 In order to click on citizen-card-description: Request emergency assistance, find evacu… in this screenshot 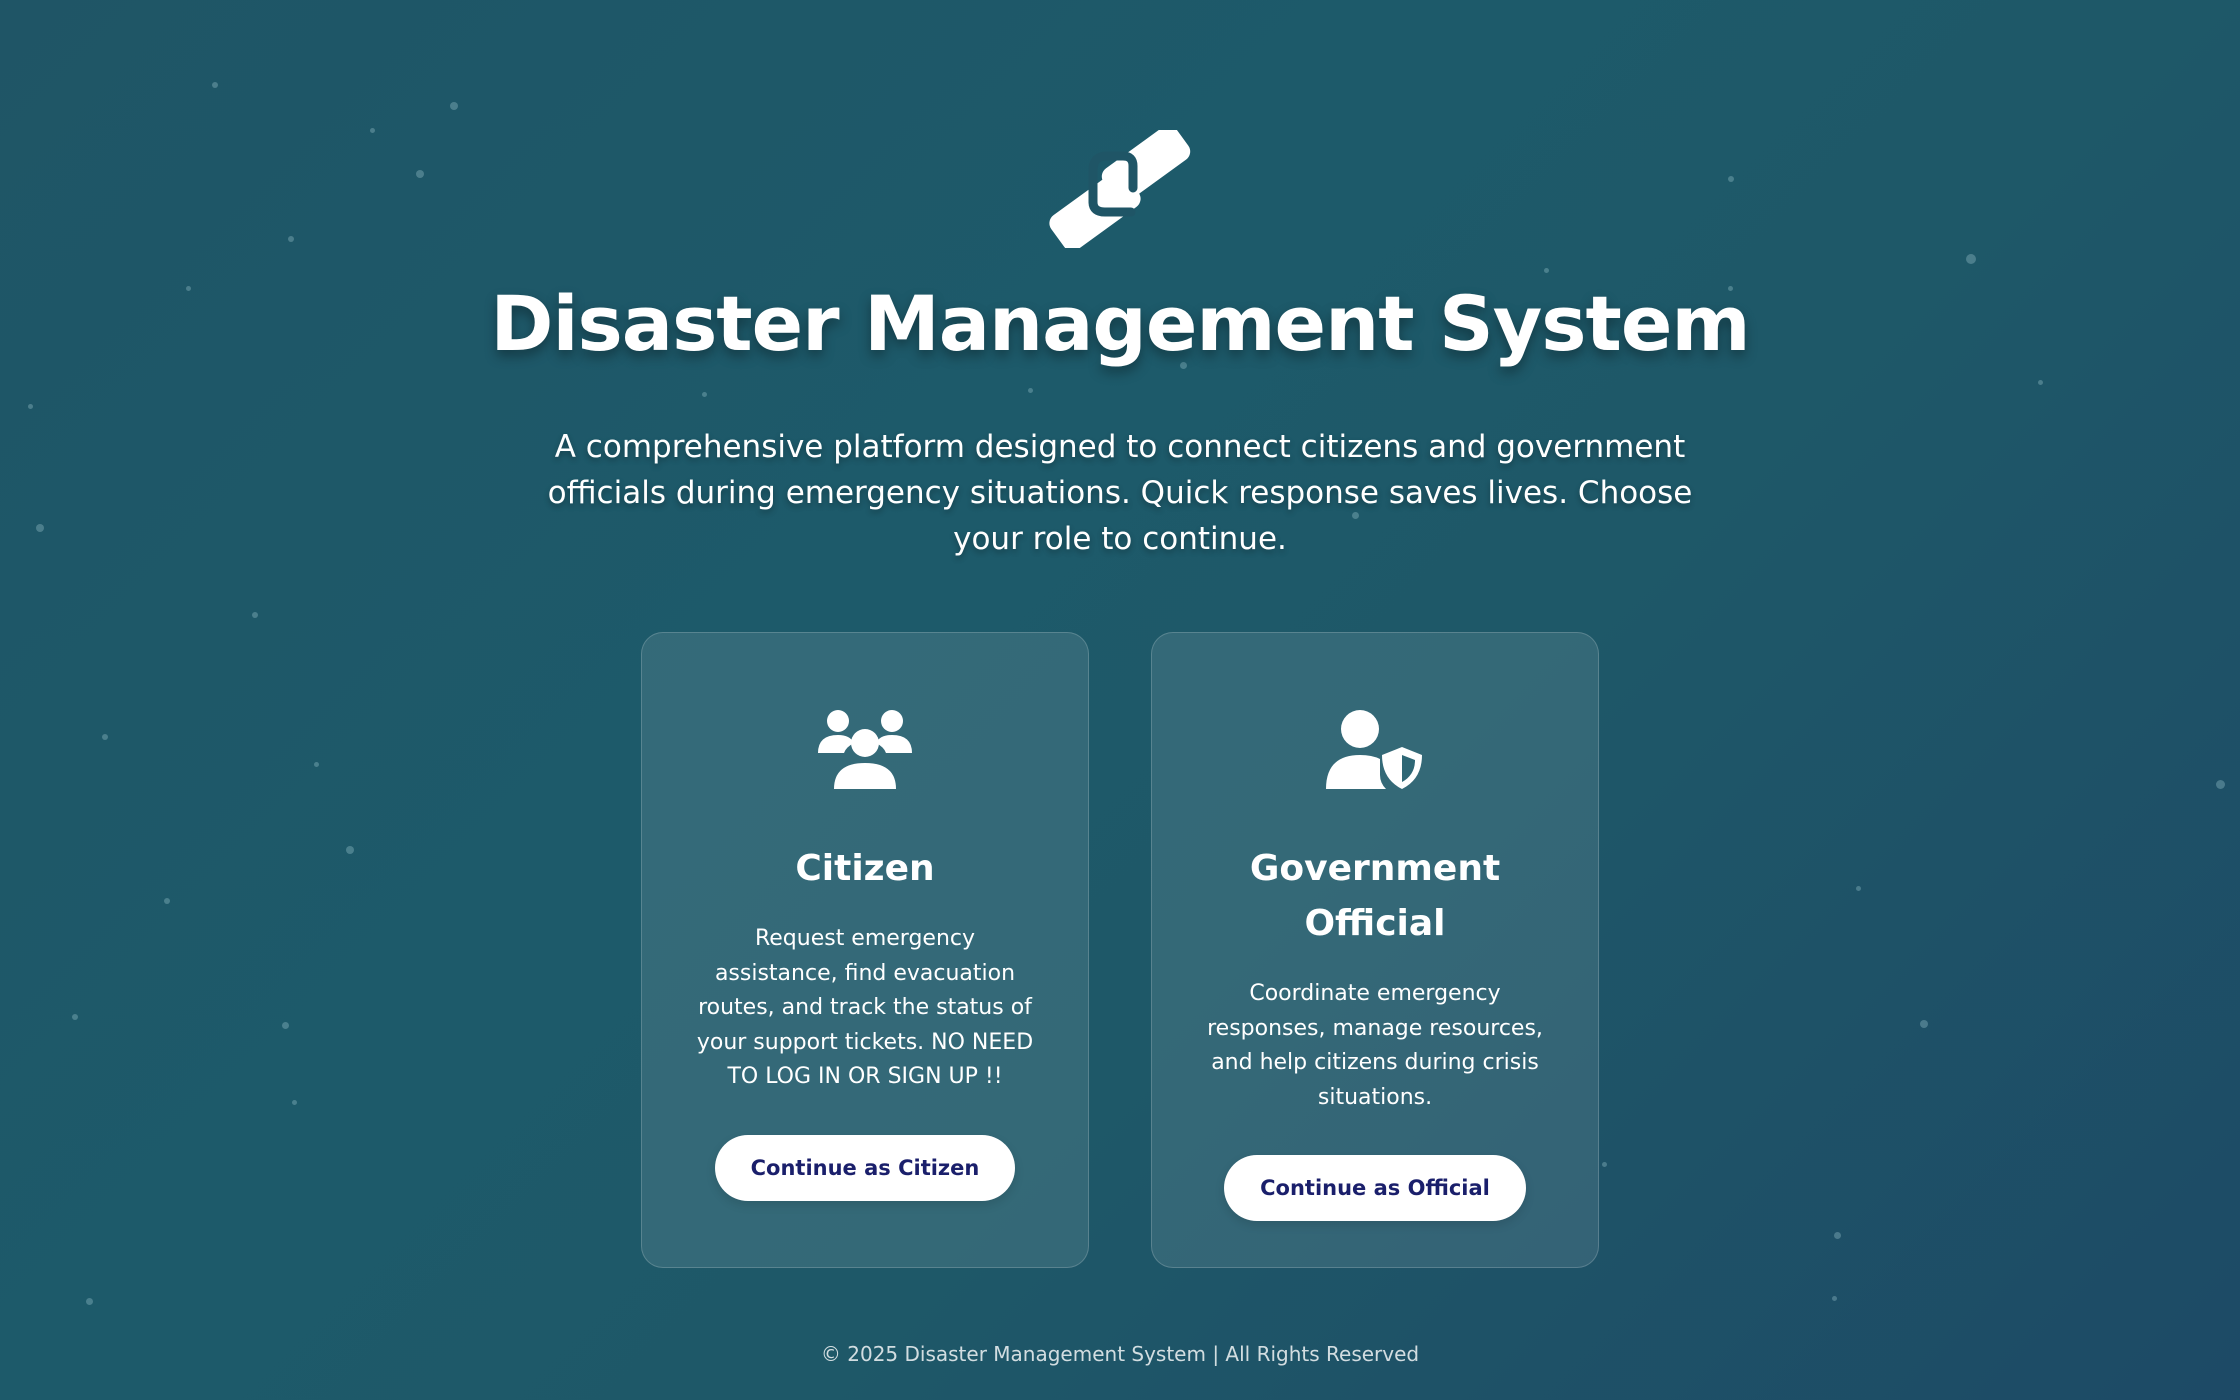, I will do `click(865, 1007)`.